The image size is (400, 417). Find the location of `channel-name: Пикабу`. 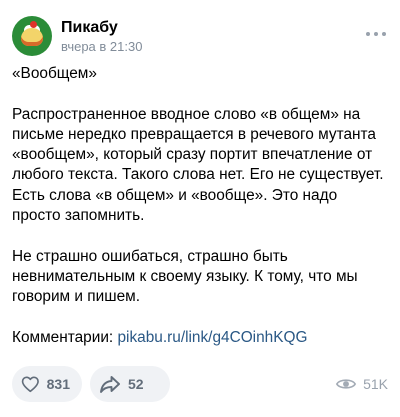

channel-name: Пикабу is located at coordinates (89, 28).